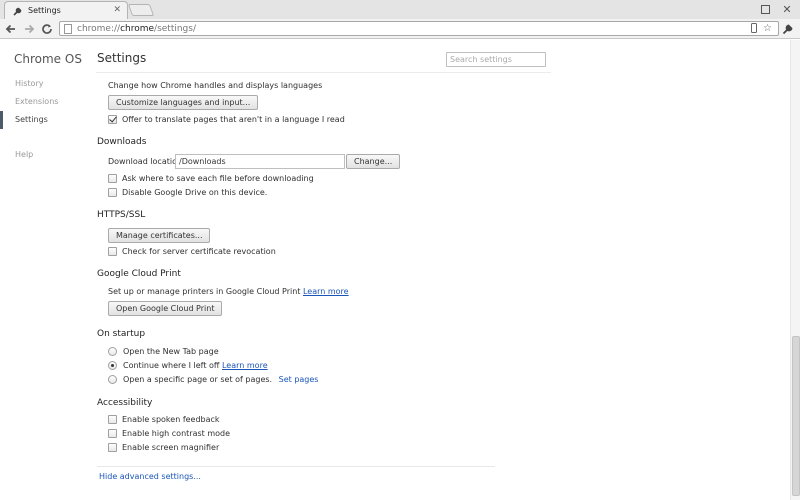  What do you see at coordinates (195, 365) in the screenshot?
I see `startup-label-continue: Continue where I left off Learn more` at bounding box center [195, 365].